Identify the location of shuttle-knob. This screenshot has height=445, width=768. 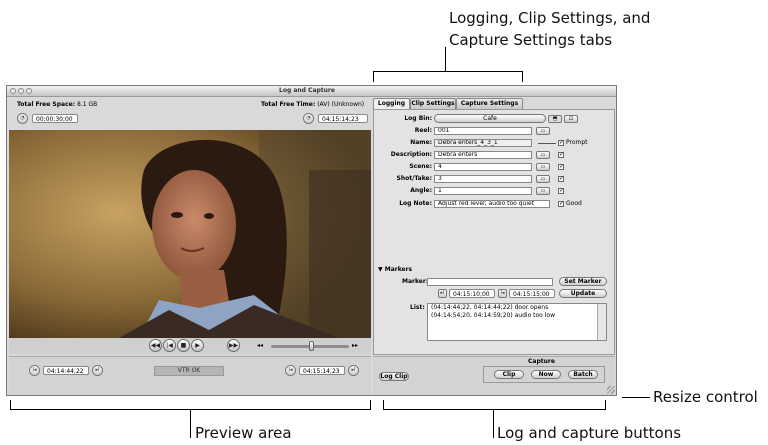
(311, 346).